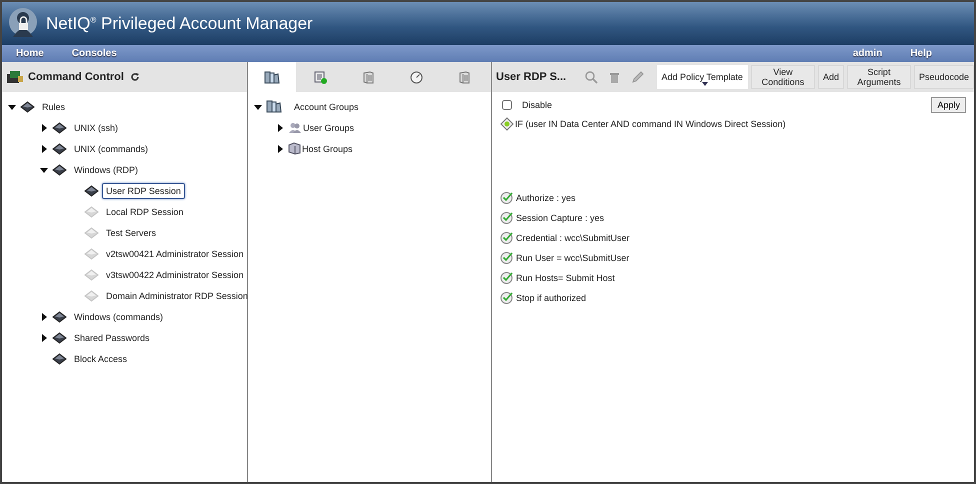  What do you see at coordinates (119, 316) in the screenshot?
I see `tree-item: Windows (commands)` at bounding box center [119, 316].